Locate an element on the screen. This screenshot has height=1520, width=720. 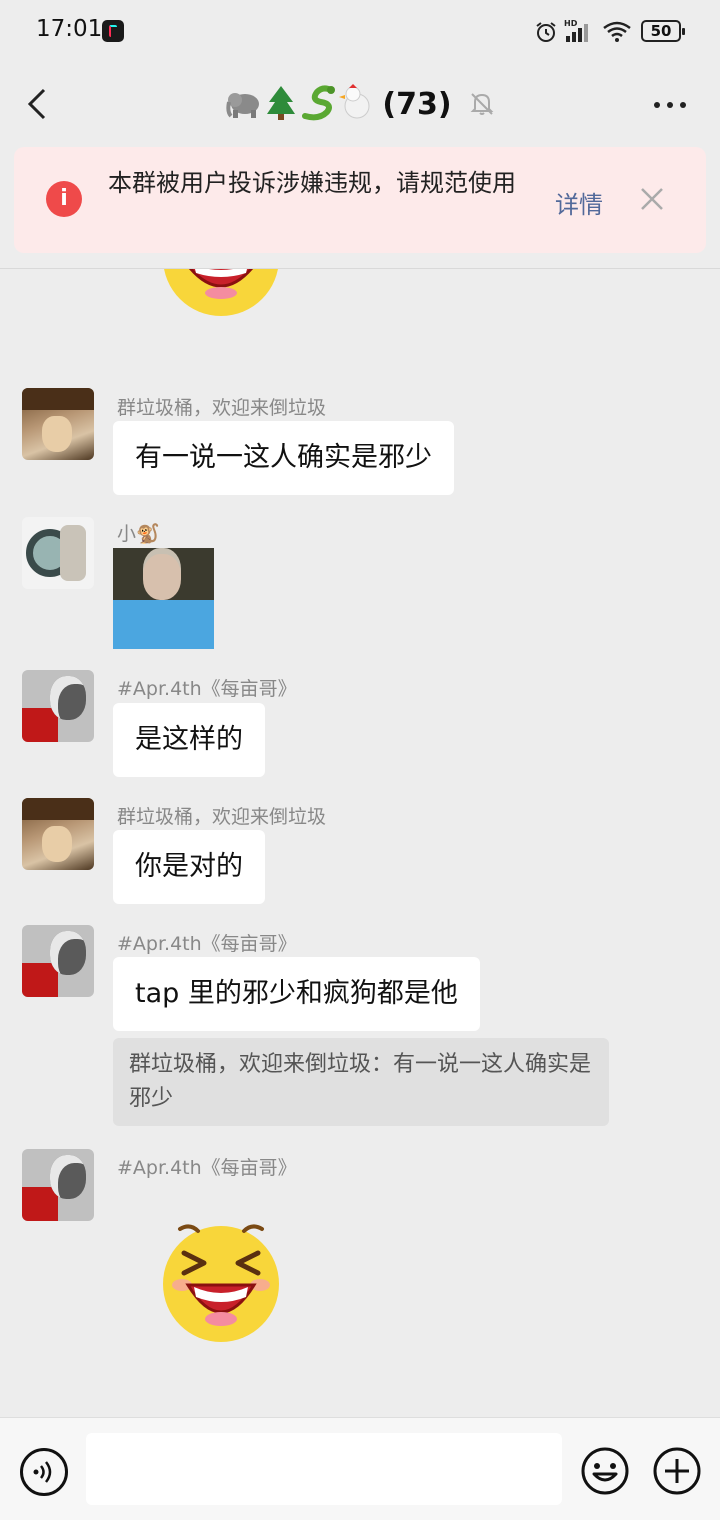
emoji-icon is located at coordinates (605, 1471).